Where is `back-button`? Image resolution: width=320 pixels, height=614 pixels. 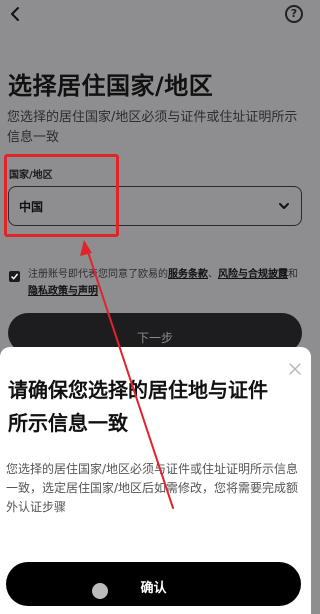 back-button is located at coordinates (16, 14).